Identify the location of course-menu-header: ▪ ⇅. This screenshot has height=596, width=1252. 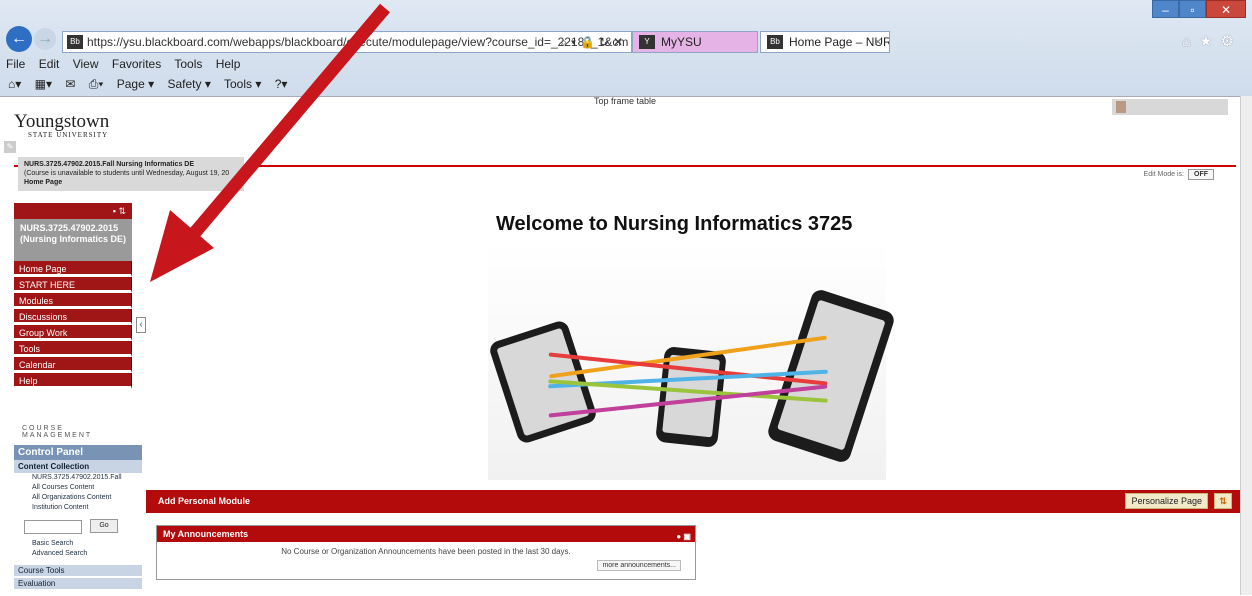
(73, 211).